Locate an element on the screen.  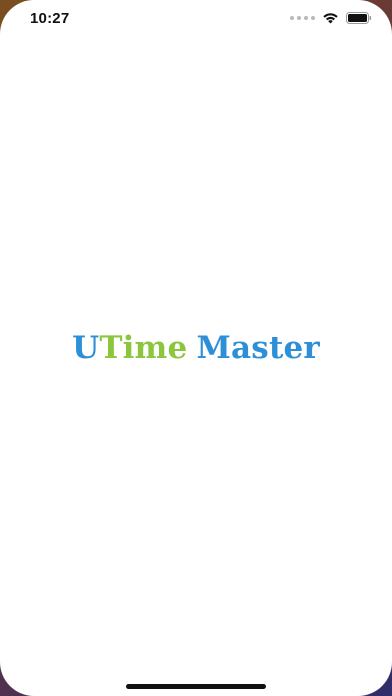
home-indicator is located at coordinates (196, 686).